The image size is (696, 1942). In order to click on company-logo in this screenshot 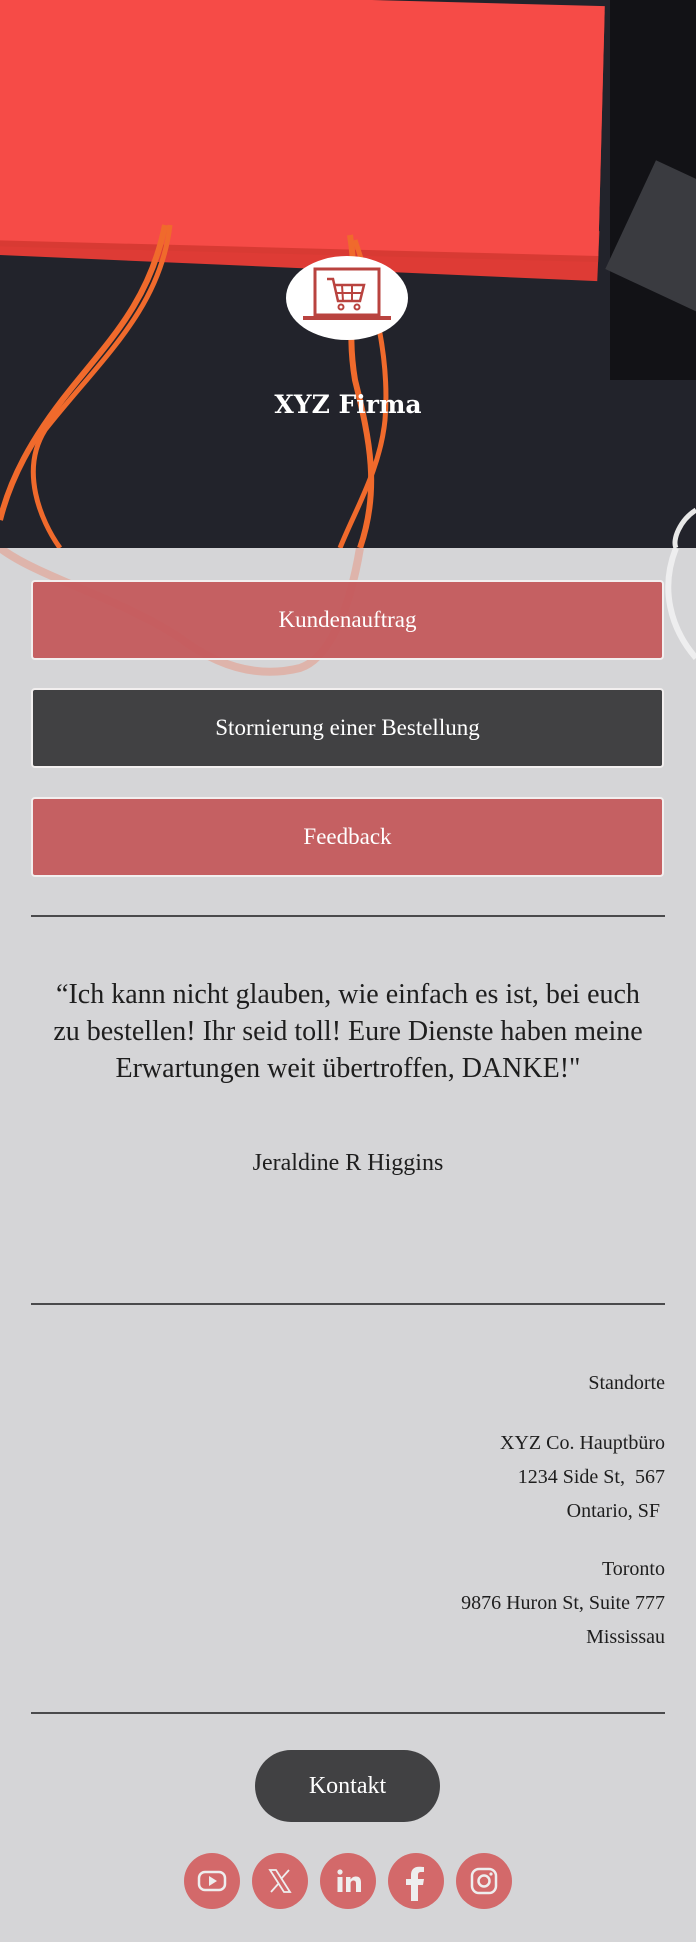, I will do `click(347, 298)`.